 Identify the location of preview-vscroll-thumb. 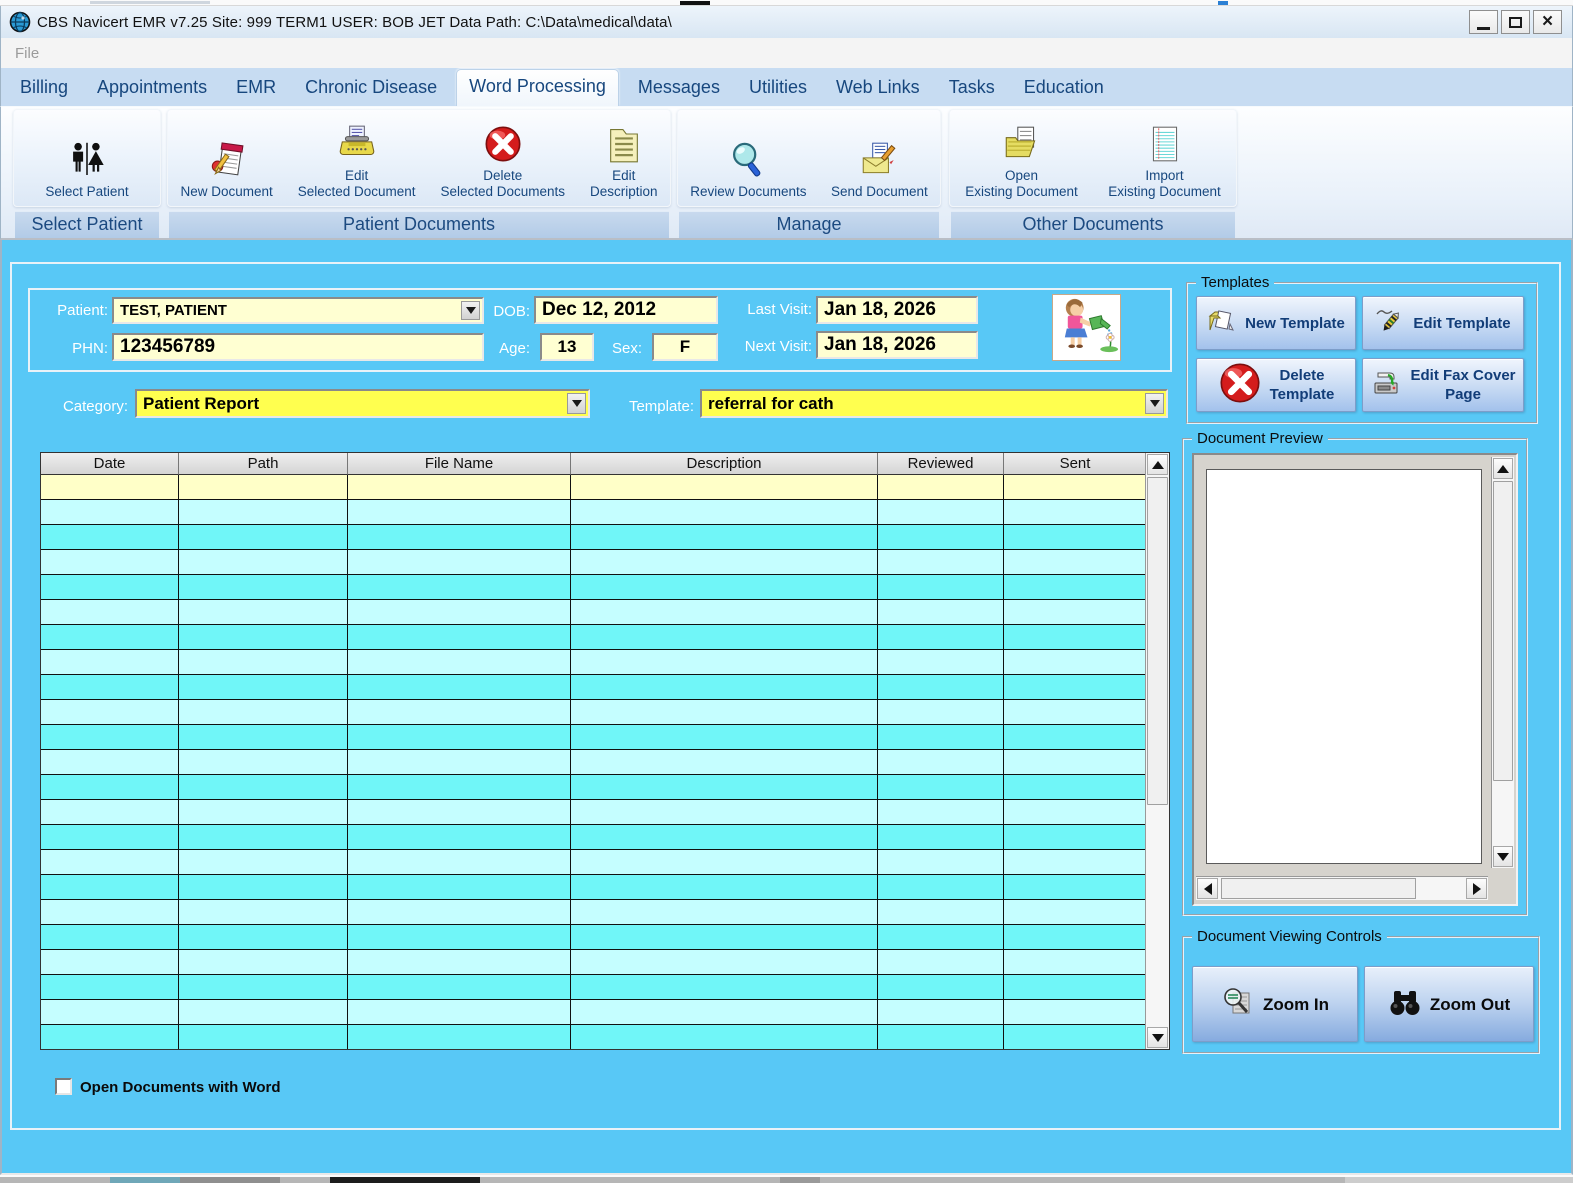
(1503, 631).